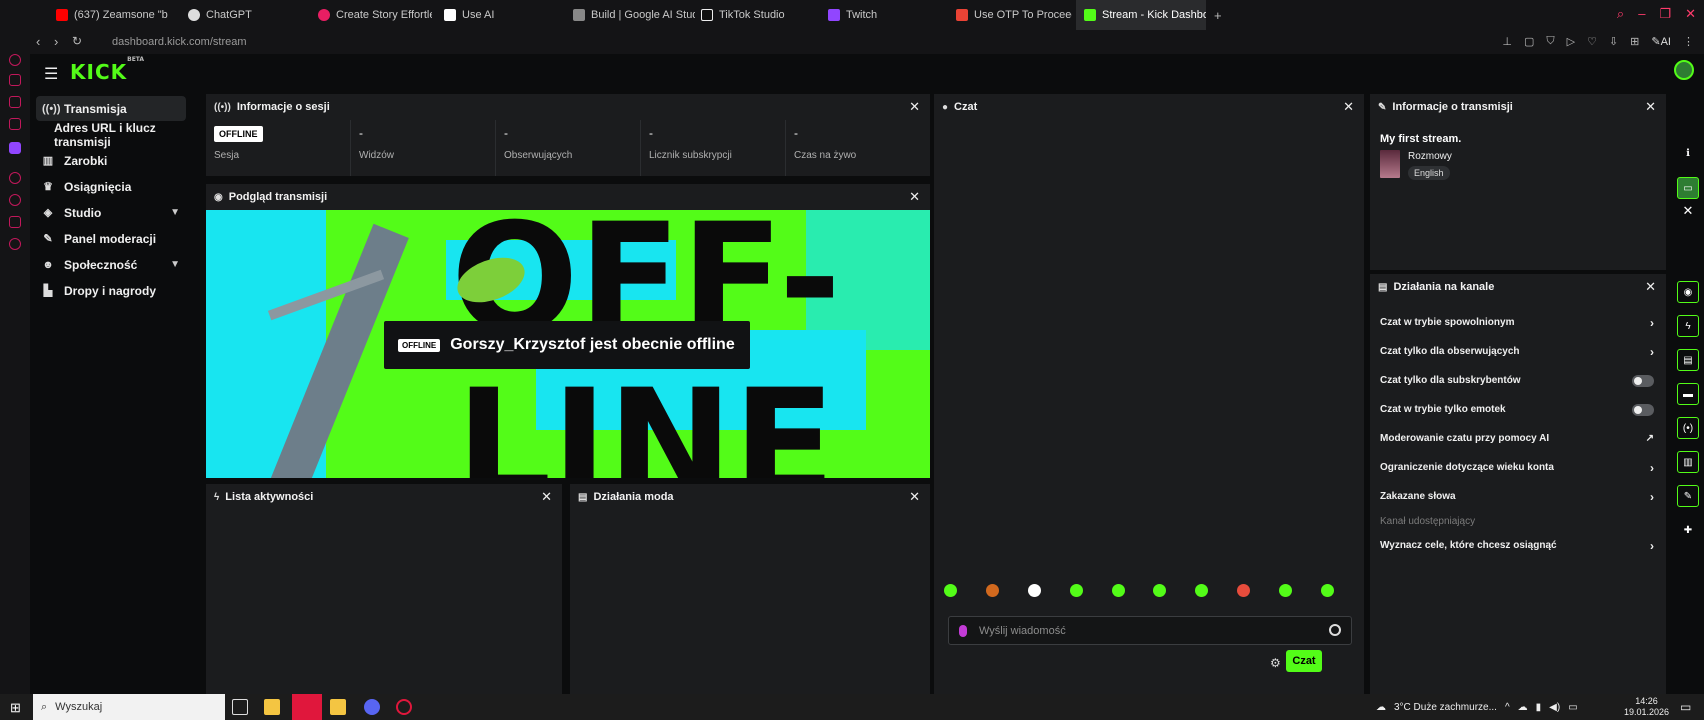  Describe the element at coordinates (1518, 351) in the screenshot. I see `action-followers-only: Czat tylko dla obserwujących ›` at that location.